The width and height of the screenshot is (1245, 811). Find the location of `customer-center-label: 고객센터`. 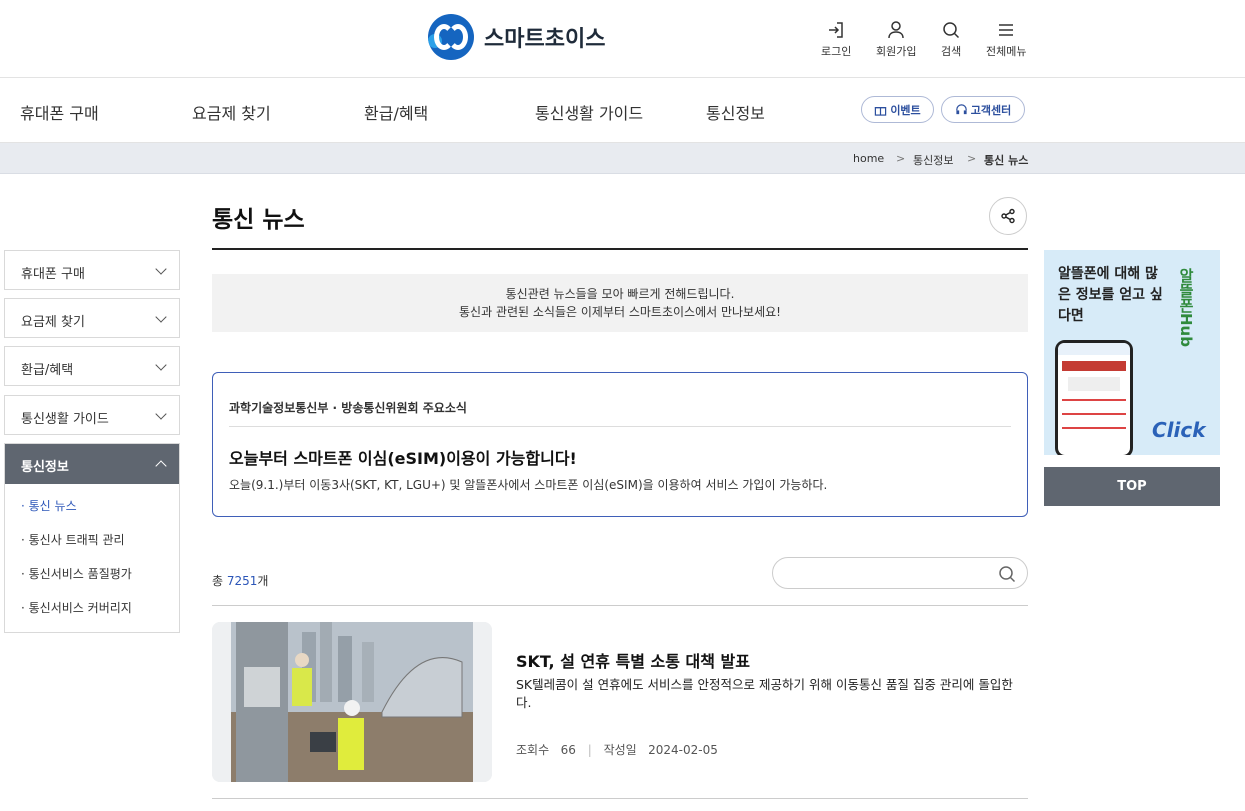

customer-center-label: 고객센터 is located at coordinates (991, 110).